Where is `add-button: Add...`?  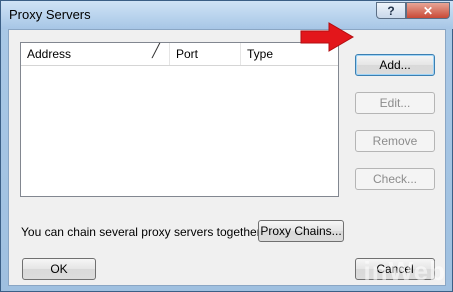
add-button: Add... is located at coordinates (395, 65).